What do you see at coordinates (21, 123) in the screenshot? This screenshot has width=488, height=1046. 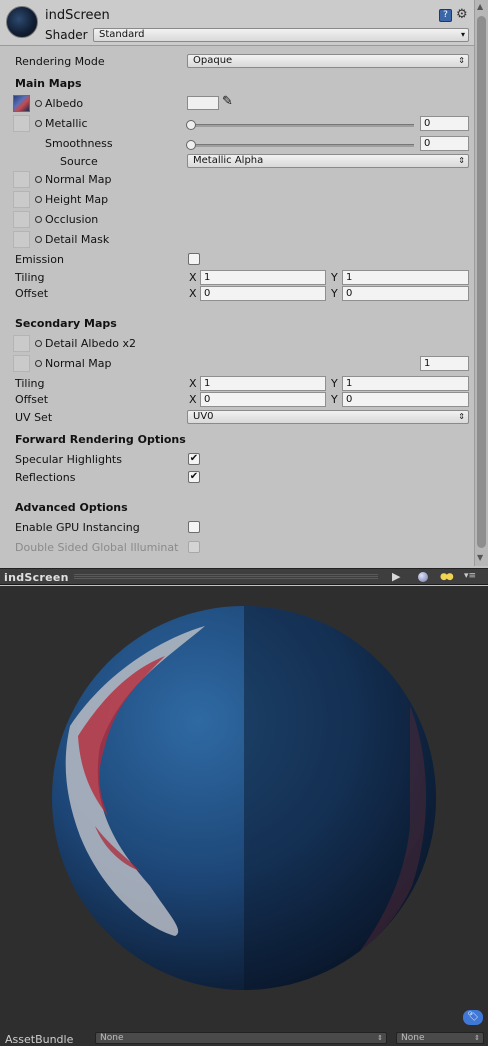 I see `metallic-texture-slot` at bounding box center [21, 123].